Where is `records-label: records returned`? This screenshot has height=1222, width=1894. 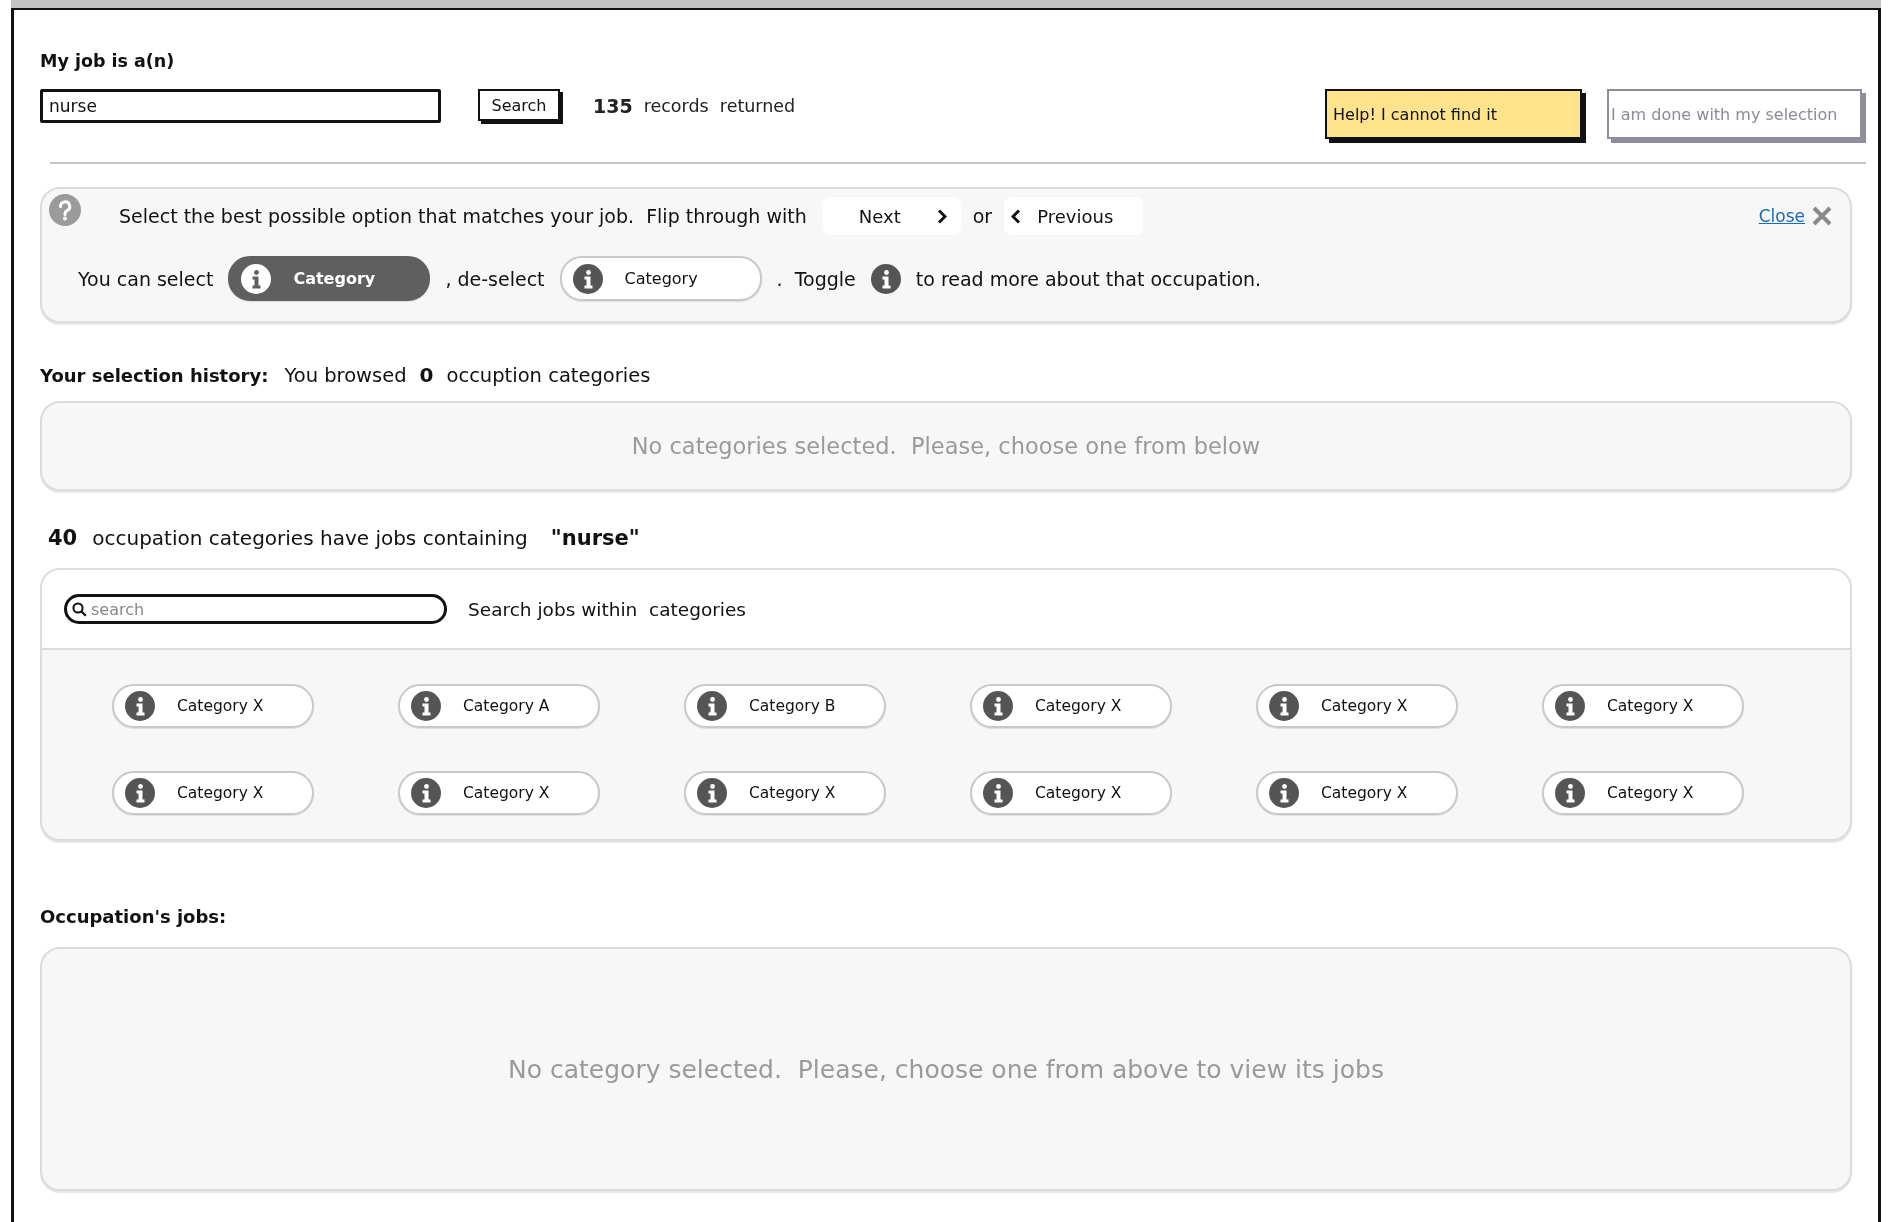 records-label: records returned is located at coordinates (719, 106).